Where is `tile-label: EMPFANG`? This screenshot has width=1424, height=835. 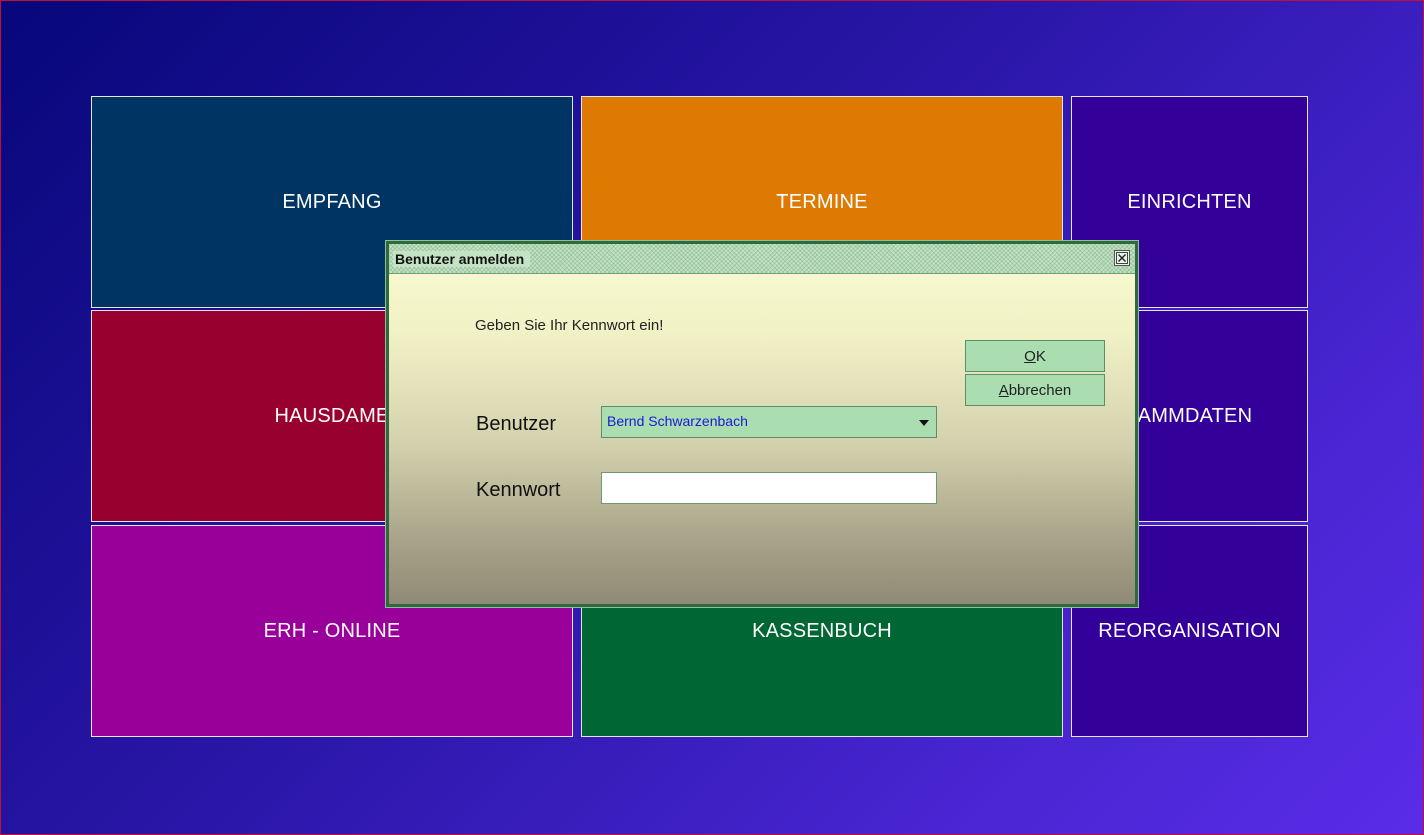 tile-label: EMPFANG is located at coordinates (332, 201).